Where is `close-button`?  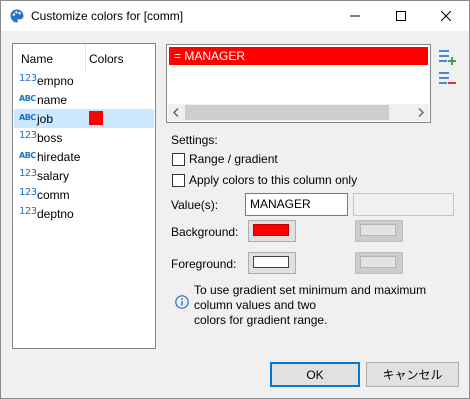 close-button is located at coordinates (446, 16).